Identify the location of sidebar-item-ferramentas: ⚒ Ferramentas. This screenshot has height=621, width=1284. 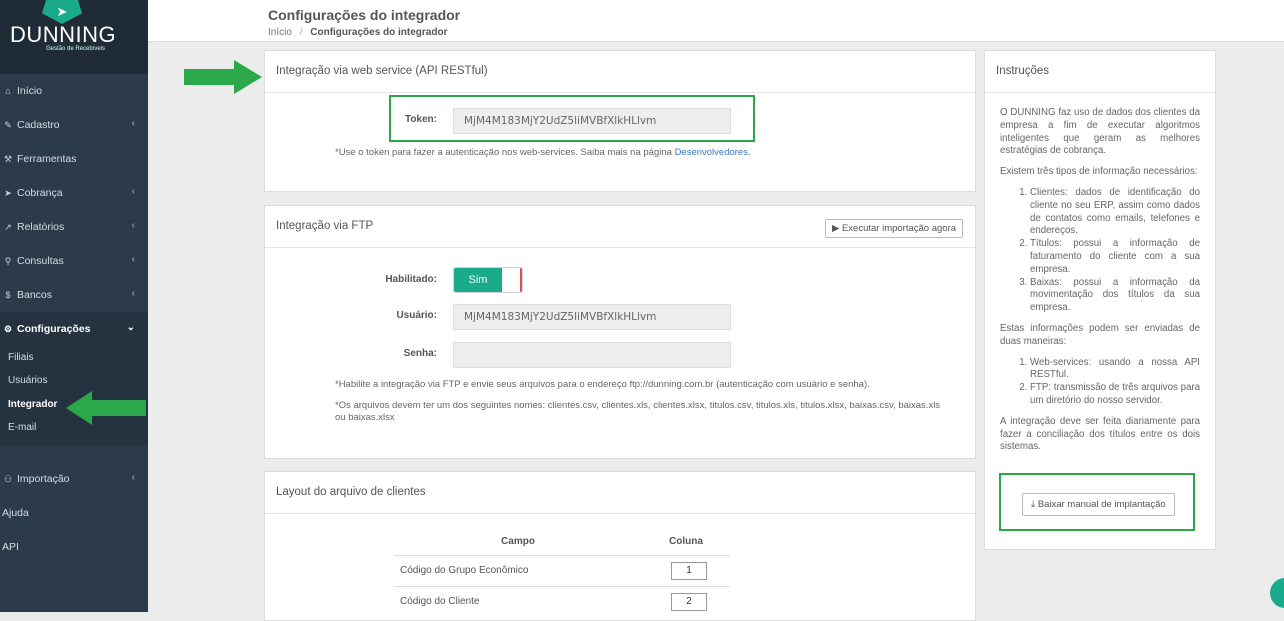
(74, 159).